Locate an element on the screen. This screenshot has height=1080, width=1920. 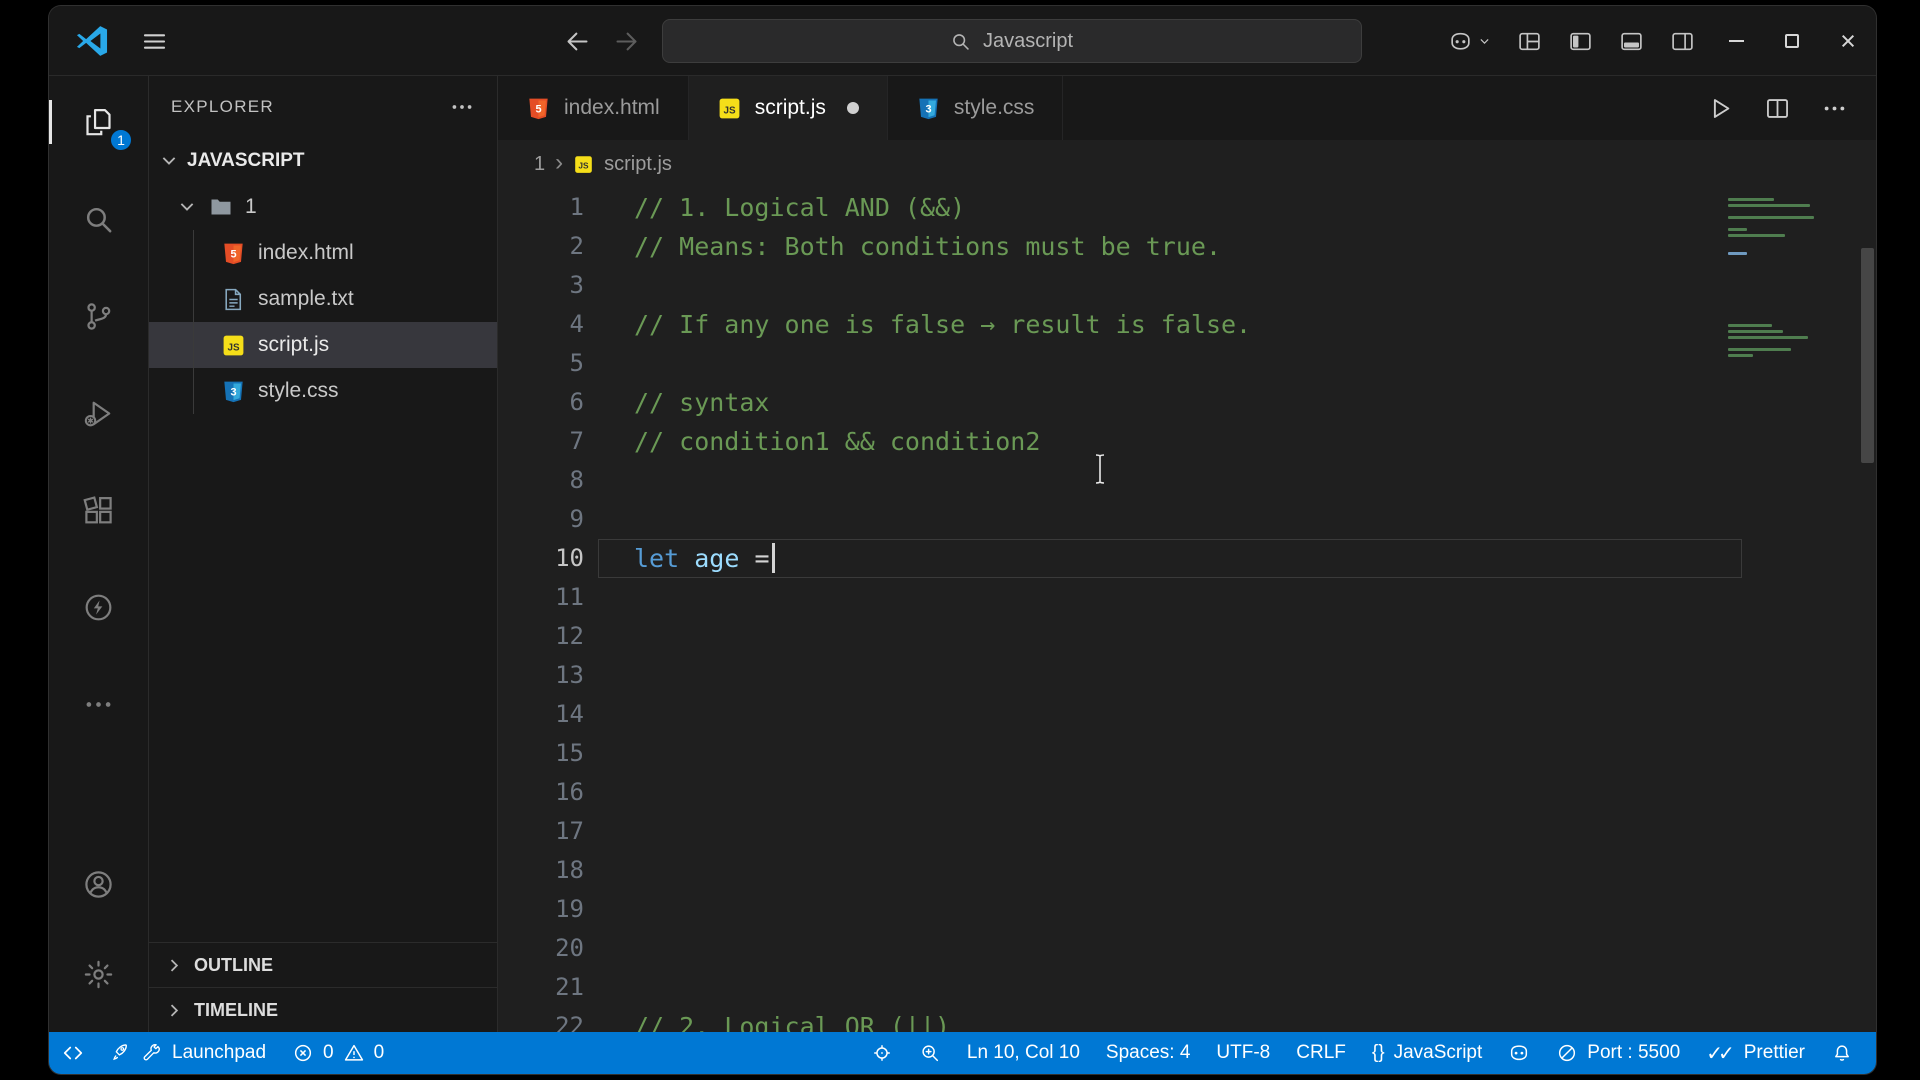
breadcrumb-file: script.js is located at coordinates (638, 164).